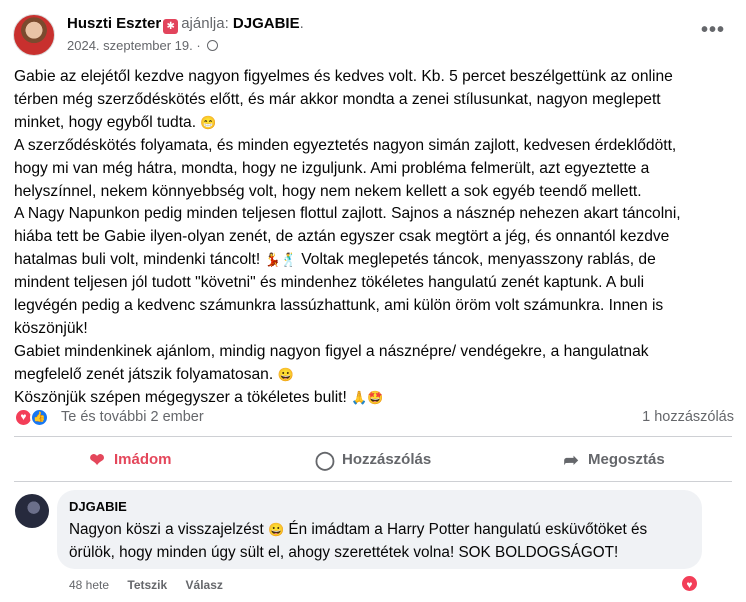 The width and height of the screenshot is (746, 602). What do you see at coordinates (689, 583) in the screenshot?
I see `love-reaction-icon: ♥` at bounding box center [689, 583].